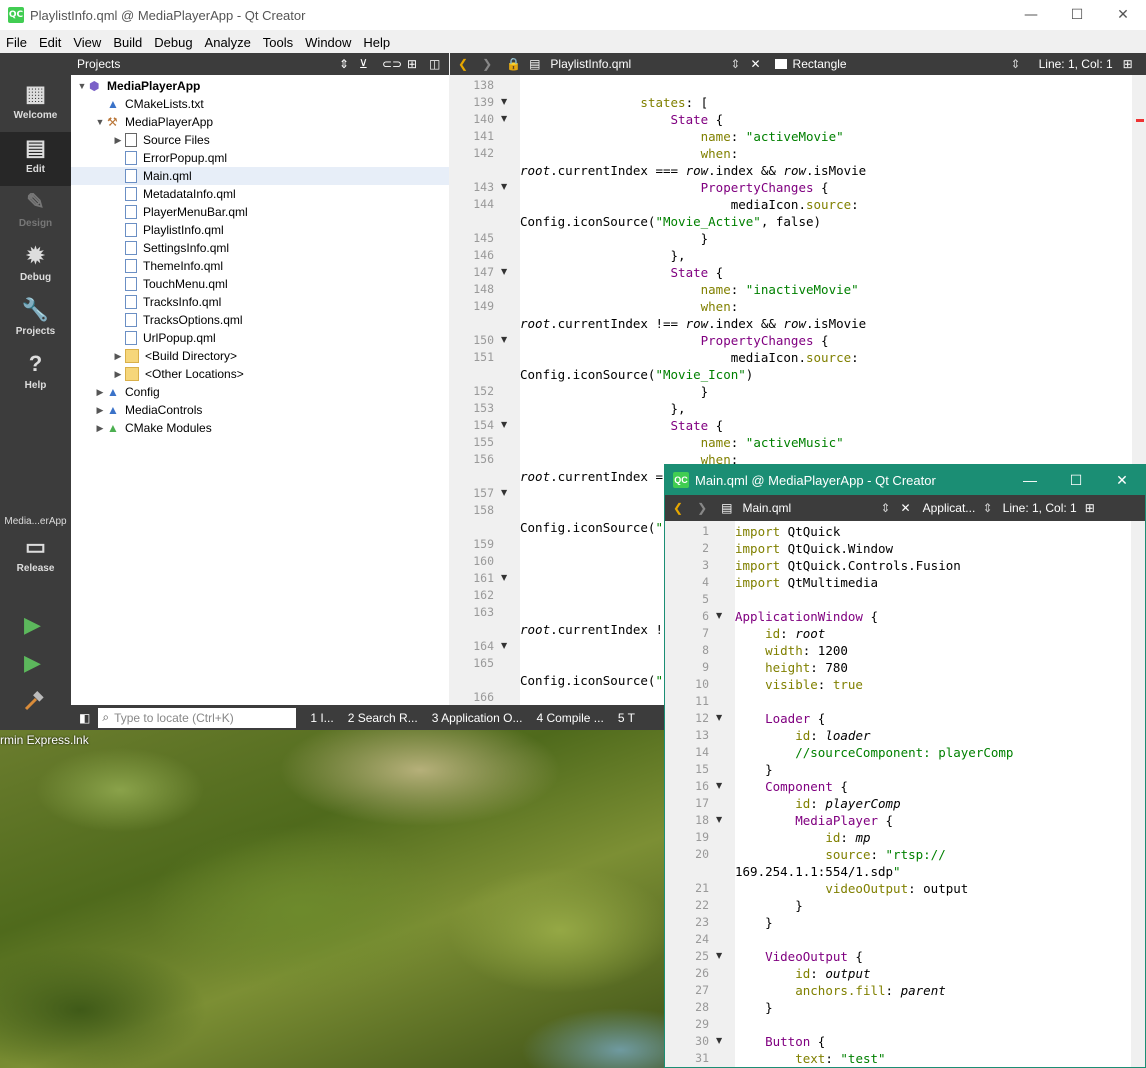 This screenshot has width=1146, height=1068. I want to click on tree-item: ThemeInfo.qml, so click(147, 266).